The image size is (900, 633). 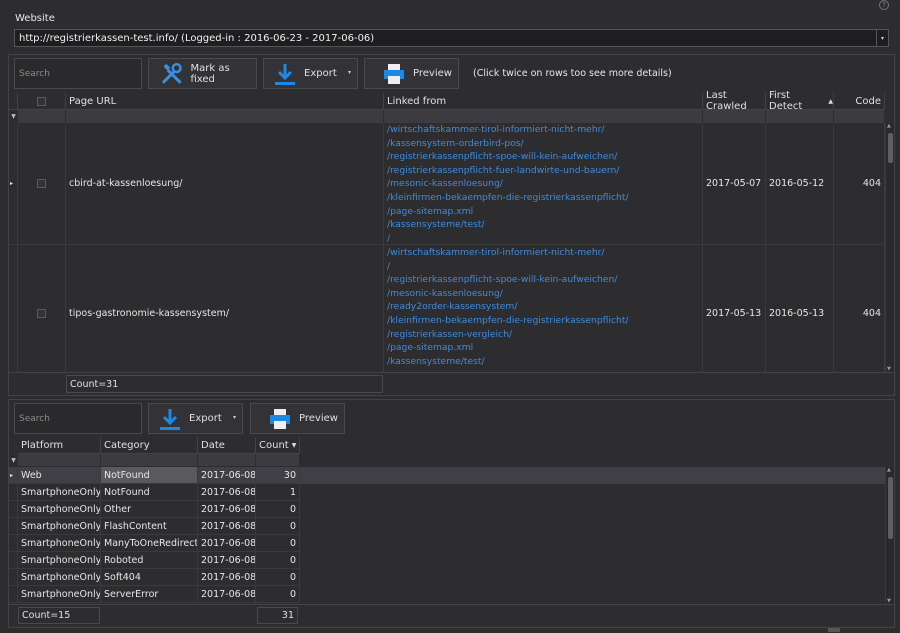 I want to click on col-count-label: Count, so click(x=274, y=445).